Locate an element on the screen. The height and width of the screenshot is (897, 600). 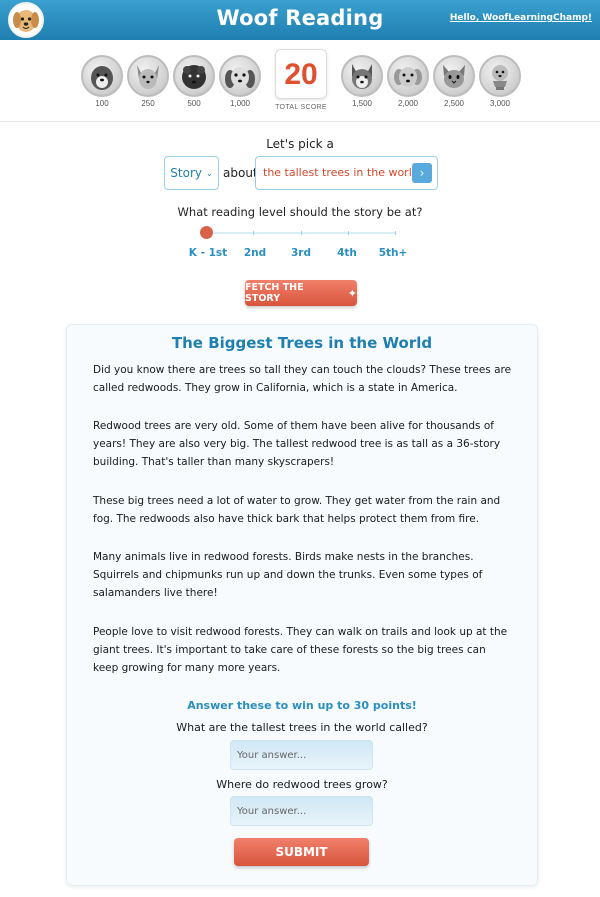
badge-3000: 3,000 is located at coordinates (500, 78).